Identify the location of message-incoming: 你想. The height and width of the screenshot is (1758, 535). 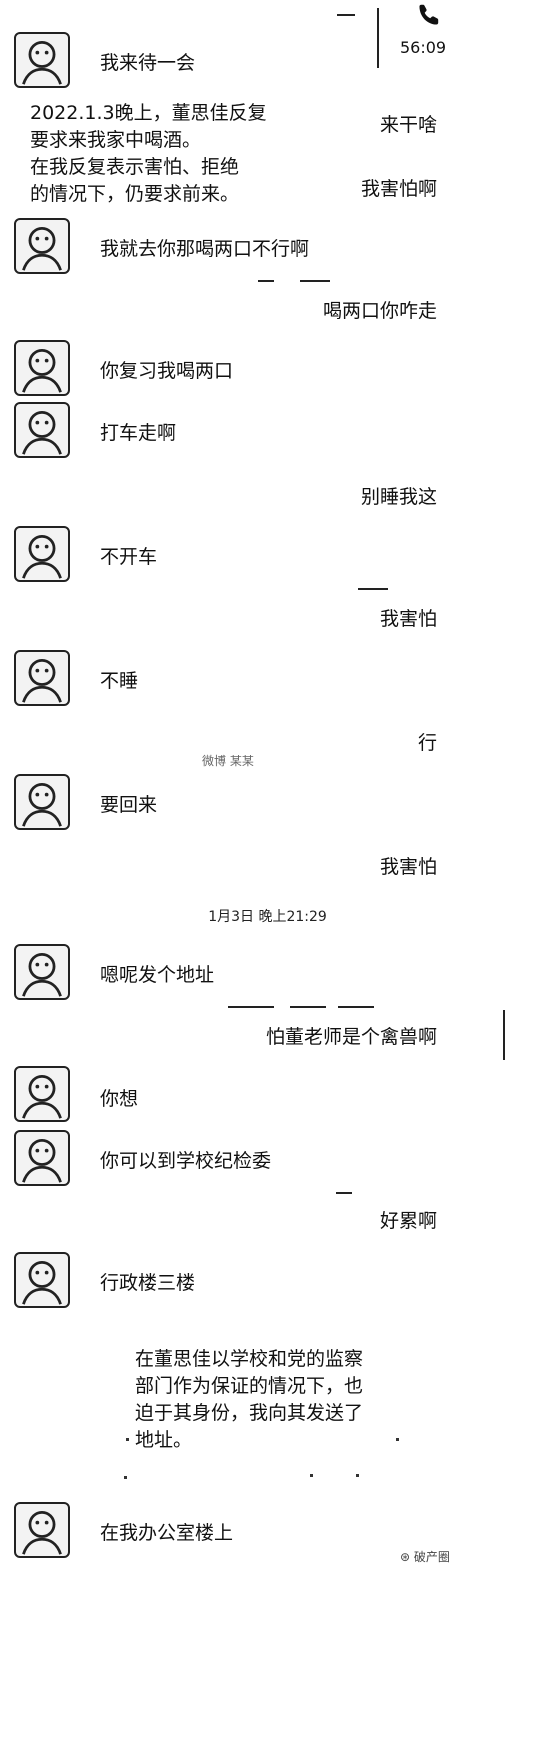
(119, 1099).